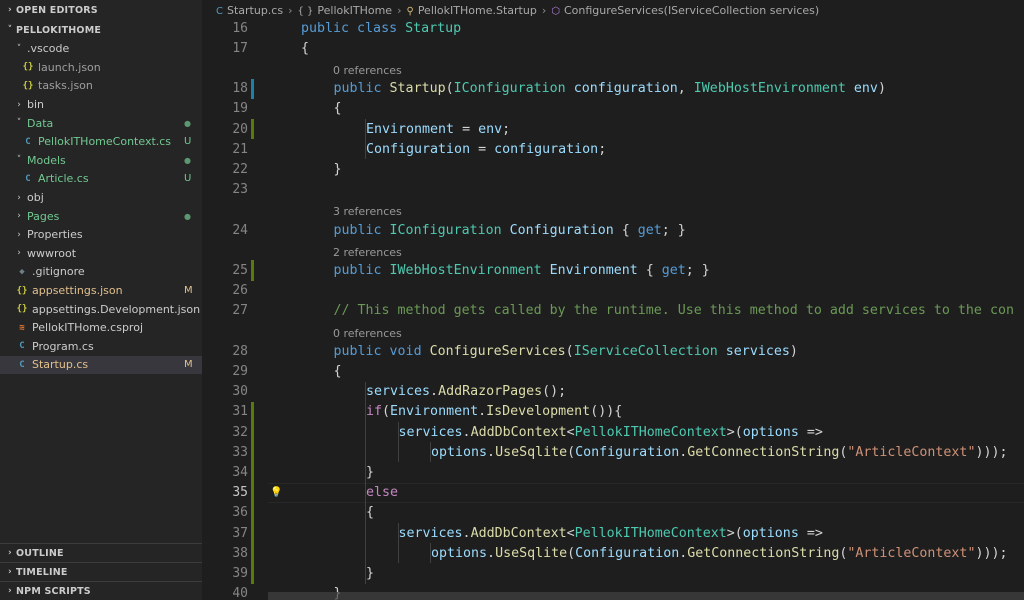 The width and height of the screenshot is (1024, 600). Describe the element at coordinates (613, 492) in the screenshot. I see `code-line: 35 💡 else` at that location.